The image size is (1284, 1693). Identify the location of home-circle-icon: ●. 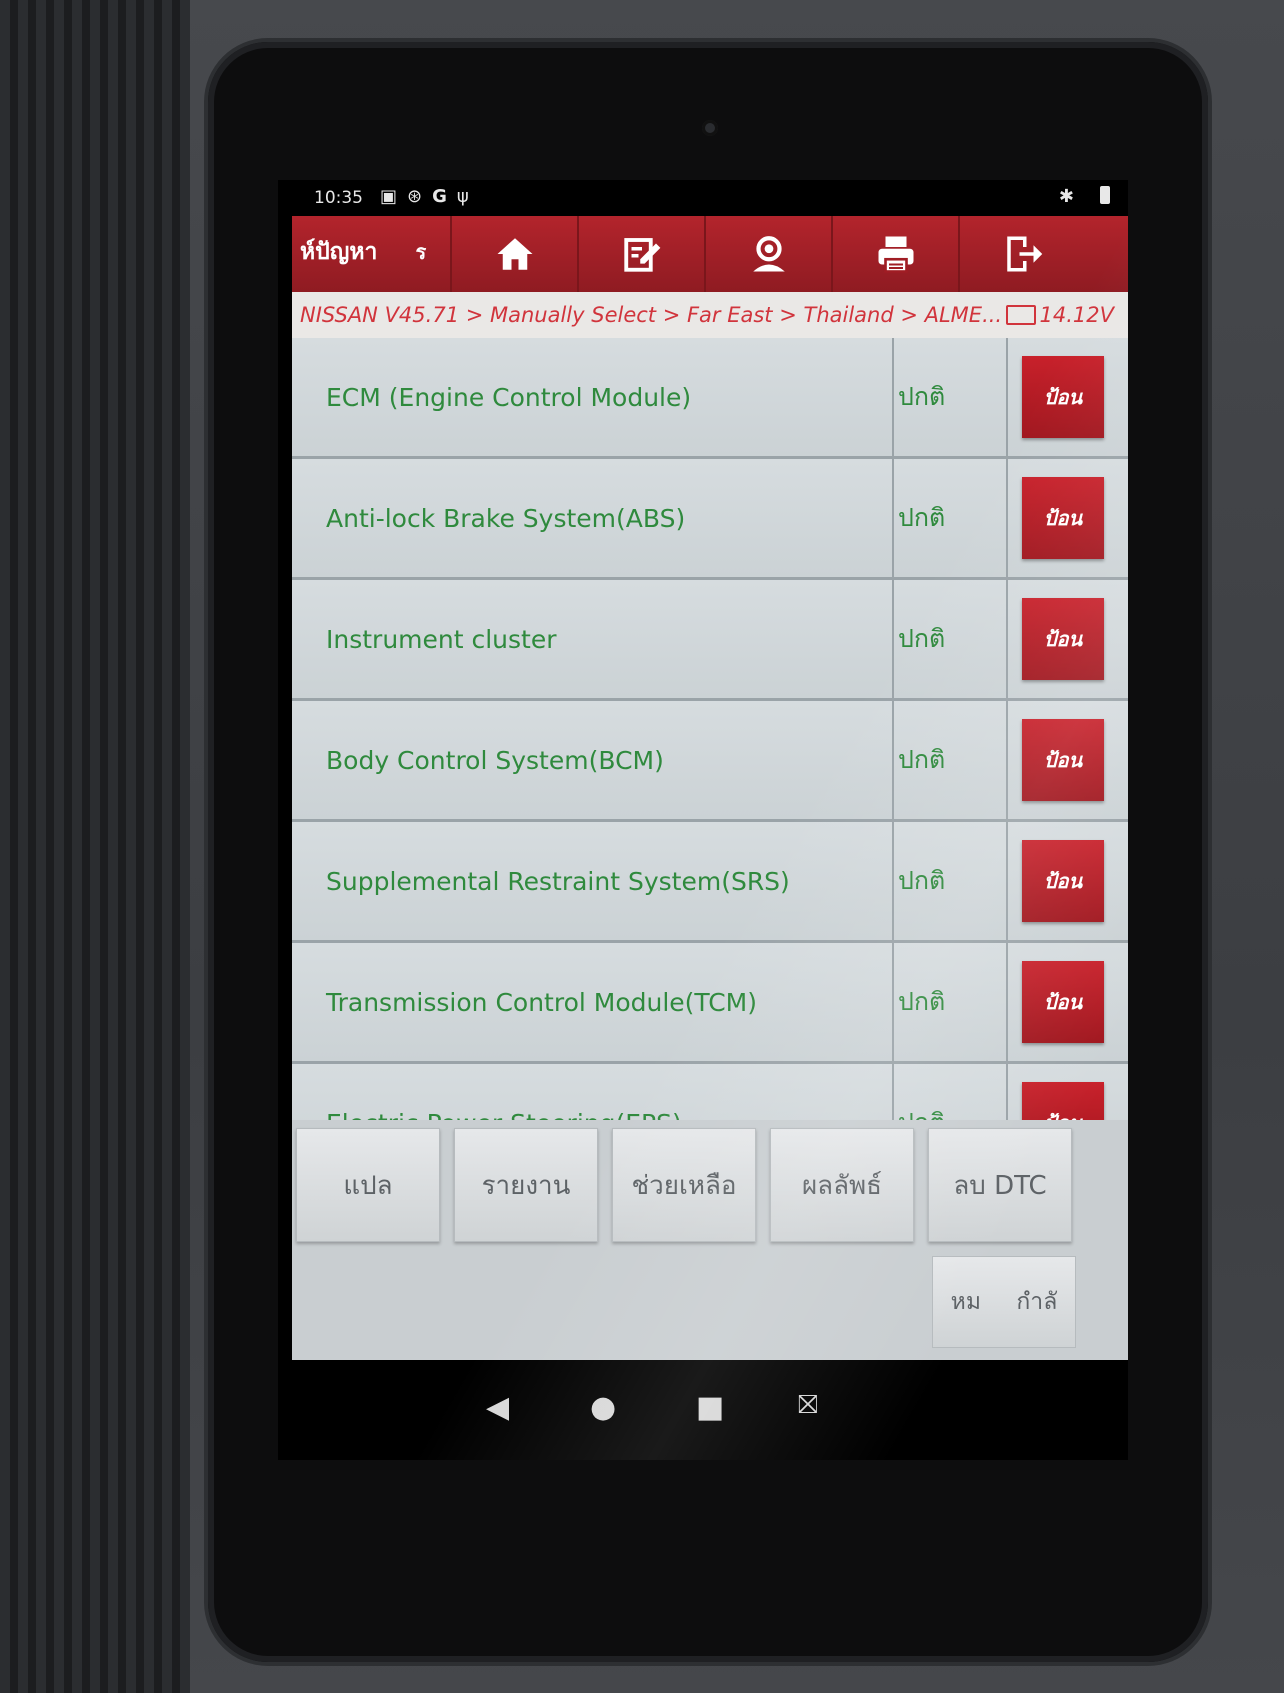
(603, 1407).